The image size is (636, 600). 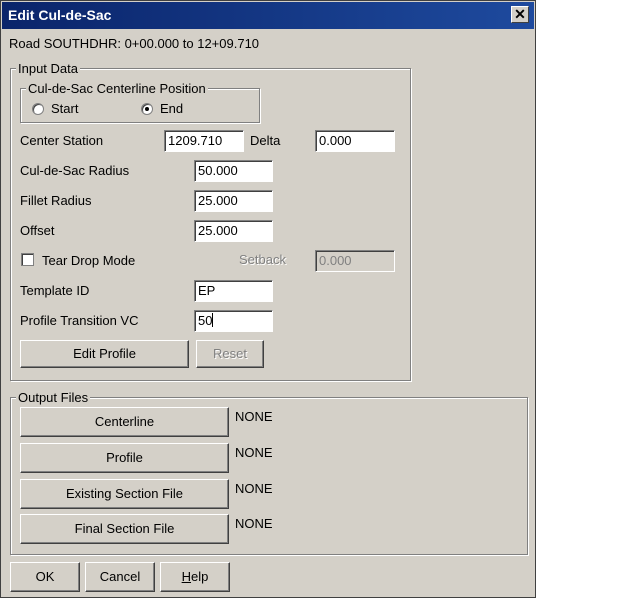 What do you see at coordinates (27, 259) in the screenshot?
I see `tear-drop-checkbox` at bounding box center [27, 259].